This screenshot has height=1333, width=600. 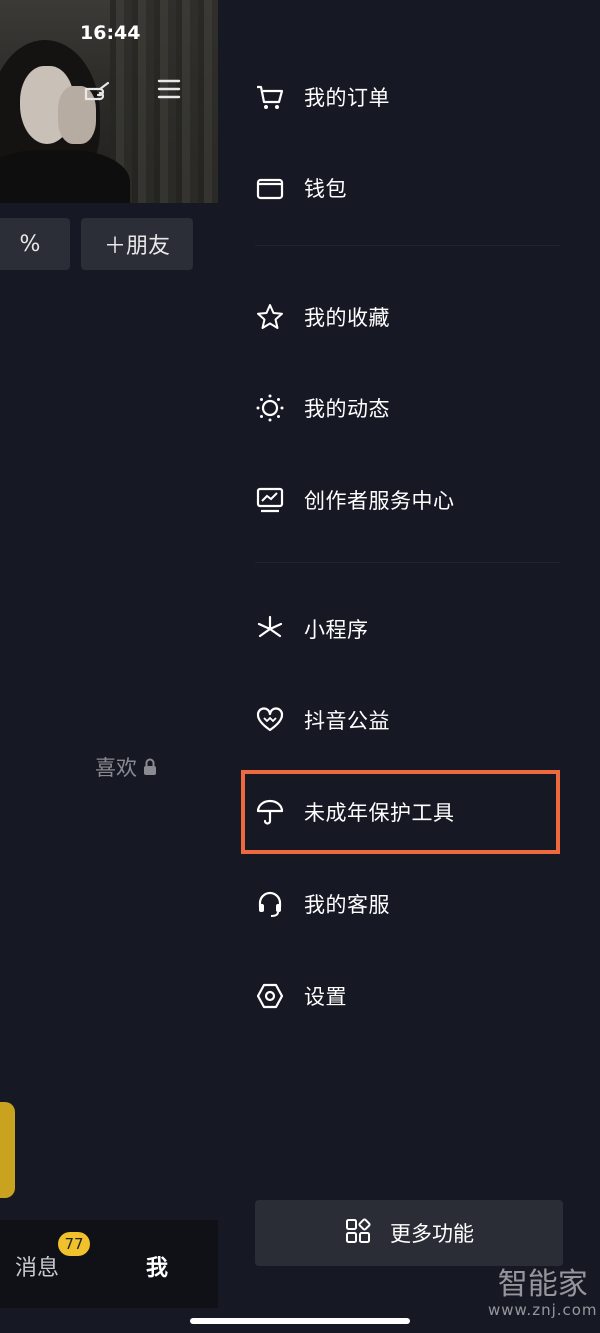 What do you see at coordinates (270, 317) in the screenshot?
I see `star-icon` at bounding box center [270, 317].